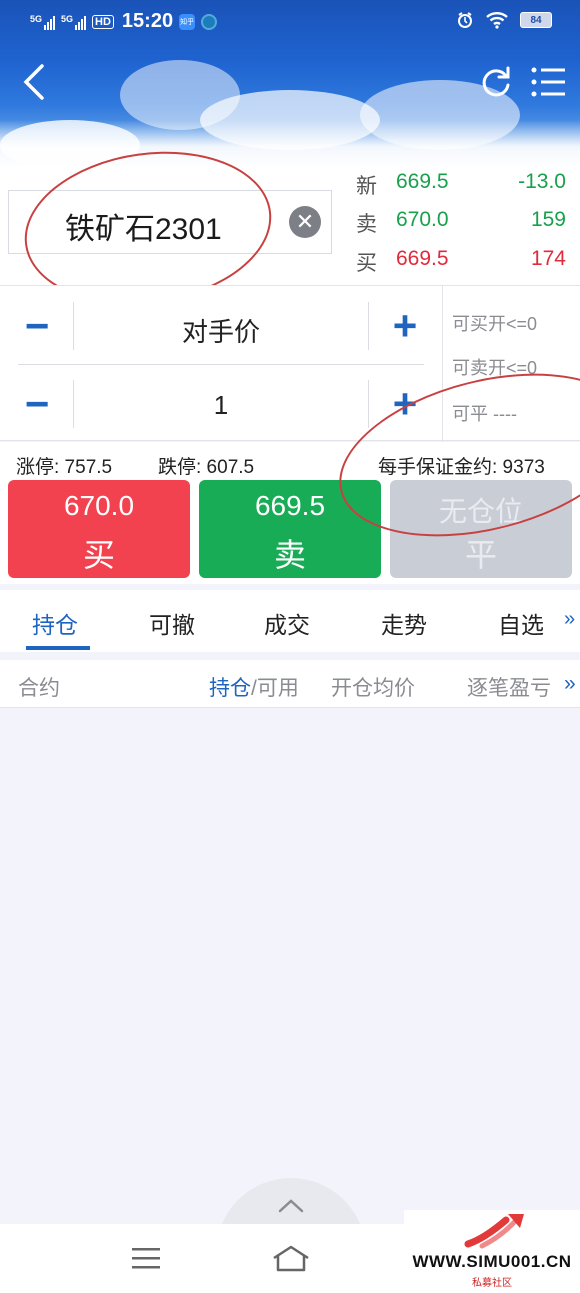  What do you see at coordinates (39, 688) in the screenshot?
I see `col-contract: 合约` at bounding box center [39, 688].